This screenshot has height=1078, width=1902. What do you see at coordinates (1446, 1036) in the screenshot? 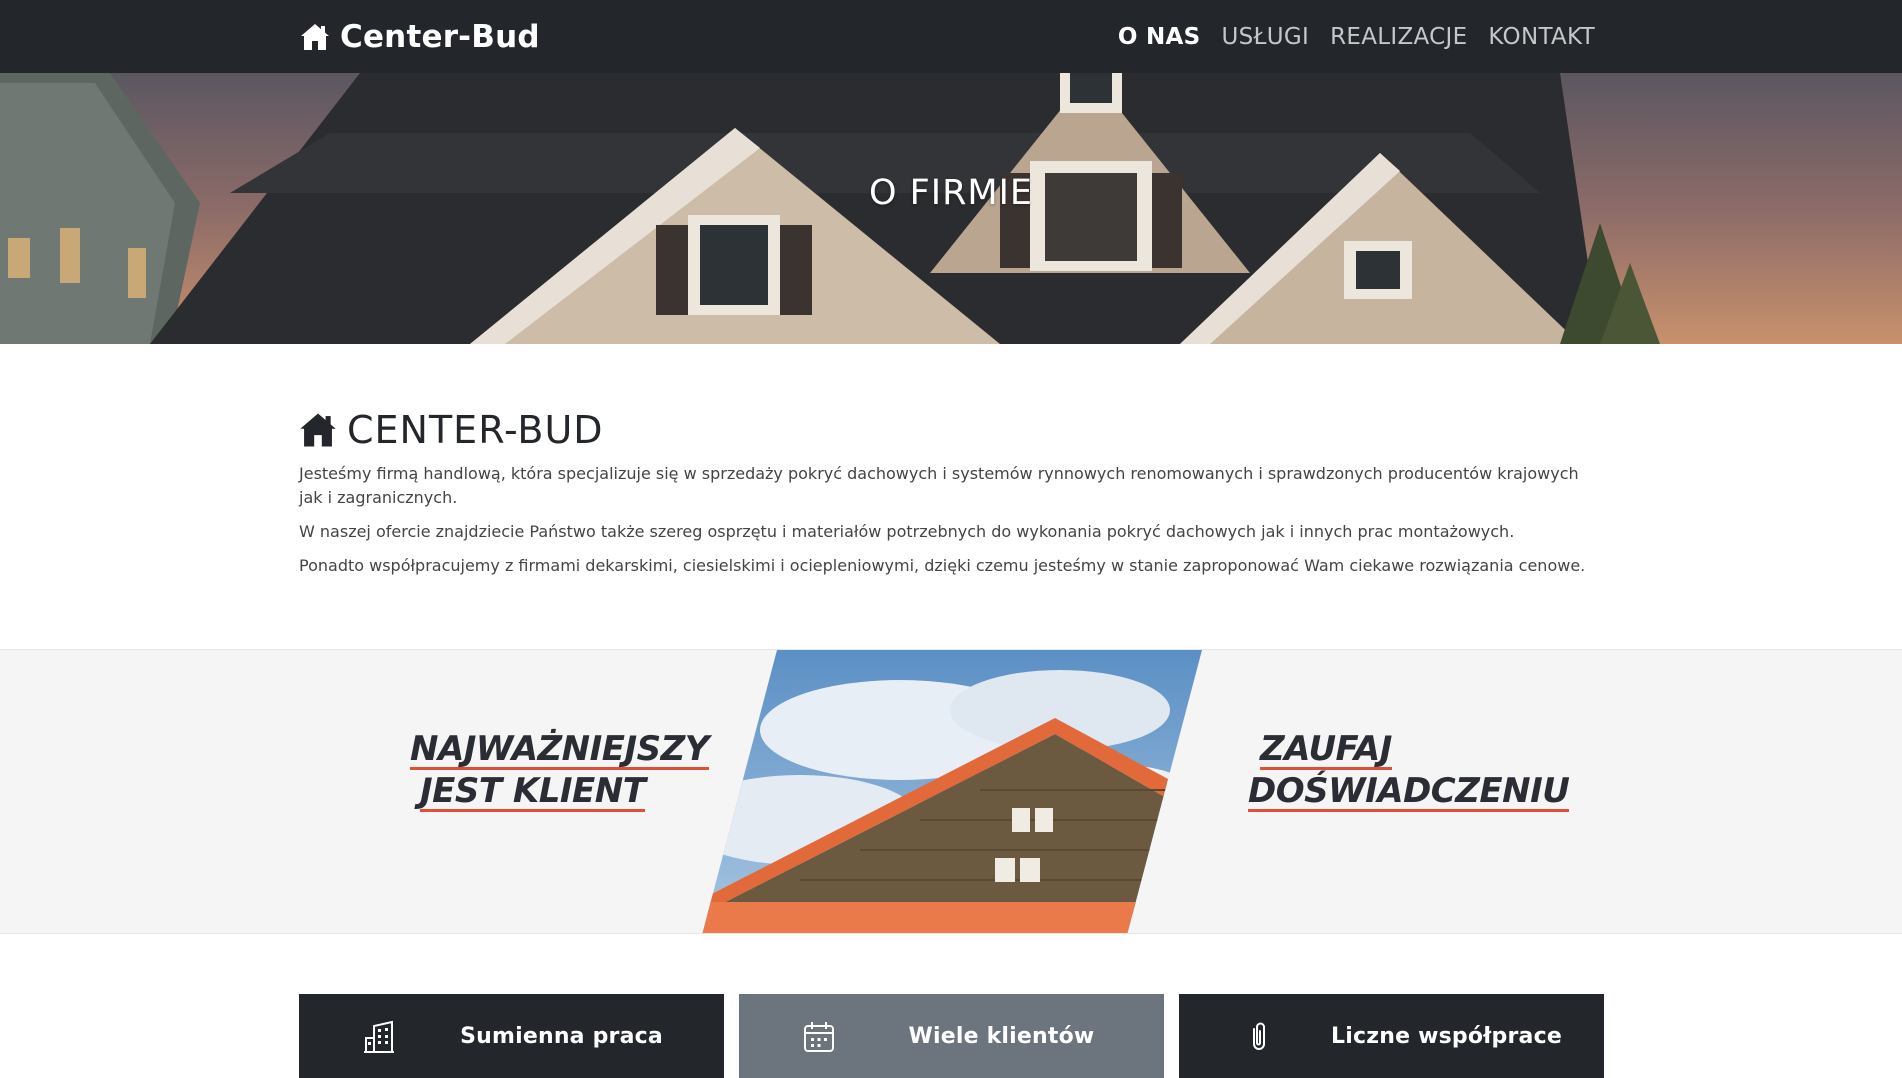
I see `feature-label: Liczne współprace` at bounding box center [1446, 1036].